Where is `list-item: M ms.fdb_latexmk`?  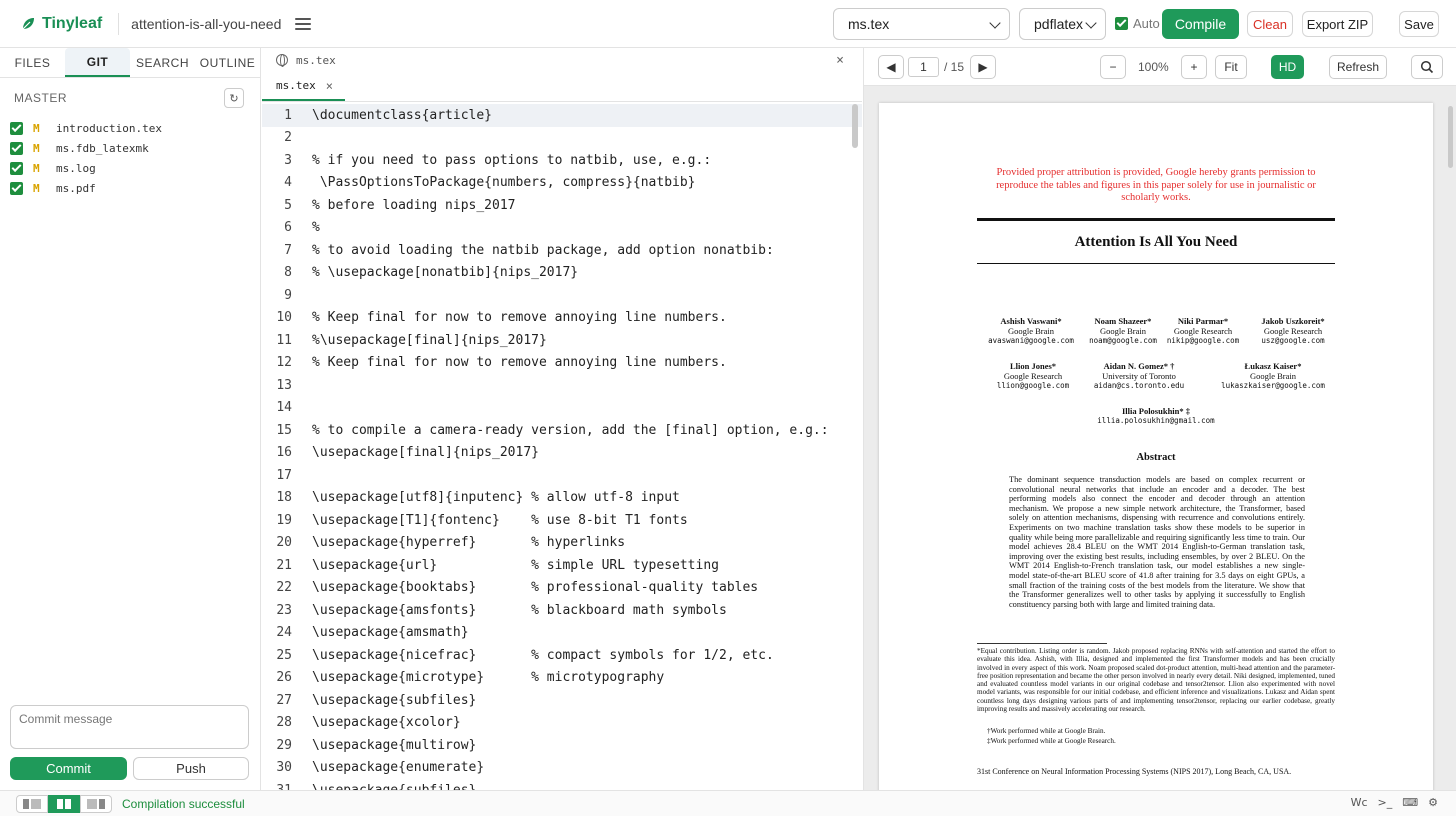 list-item: M ms.fdb_latexmk is located at coordinates (130, 148).